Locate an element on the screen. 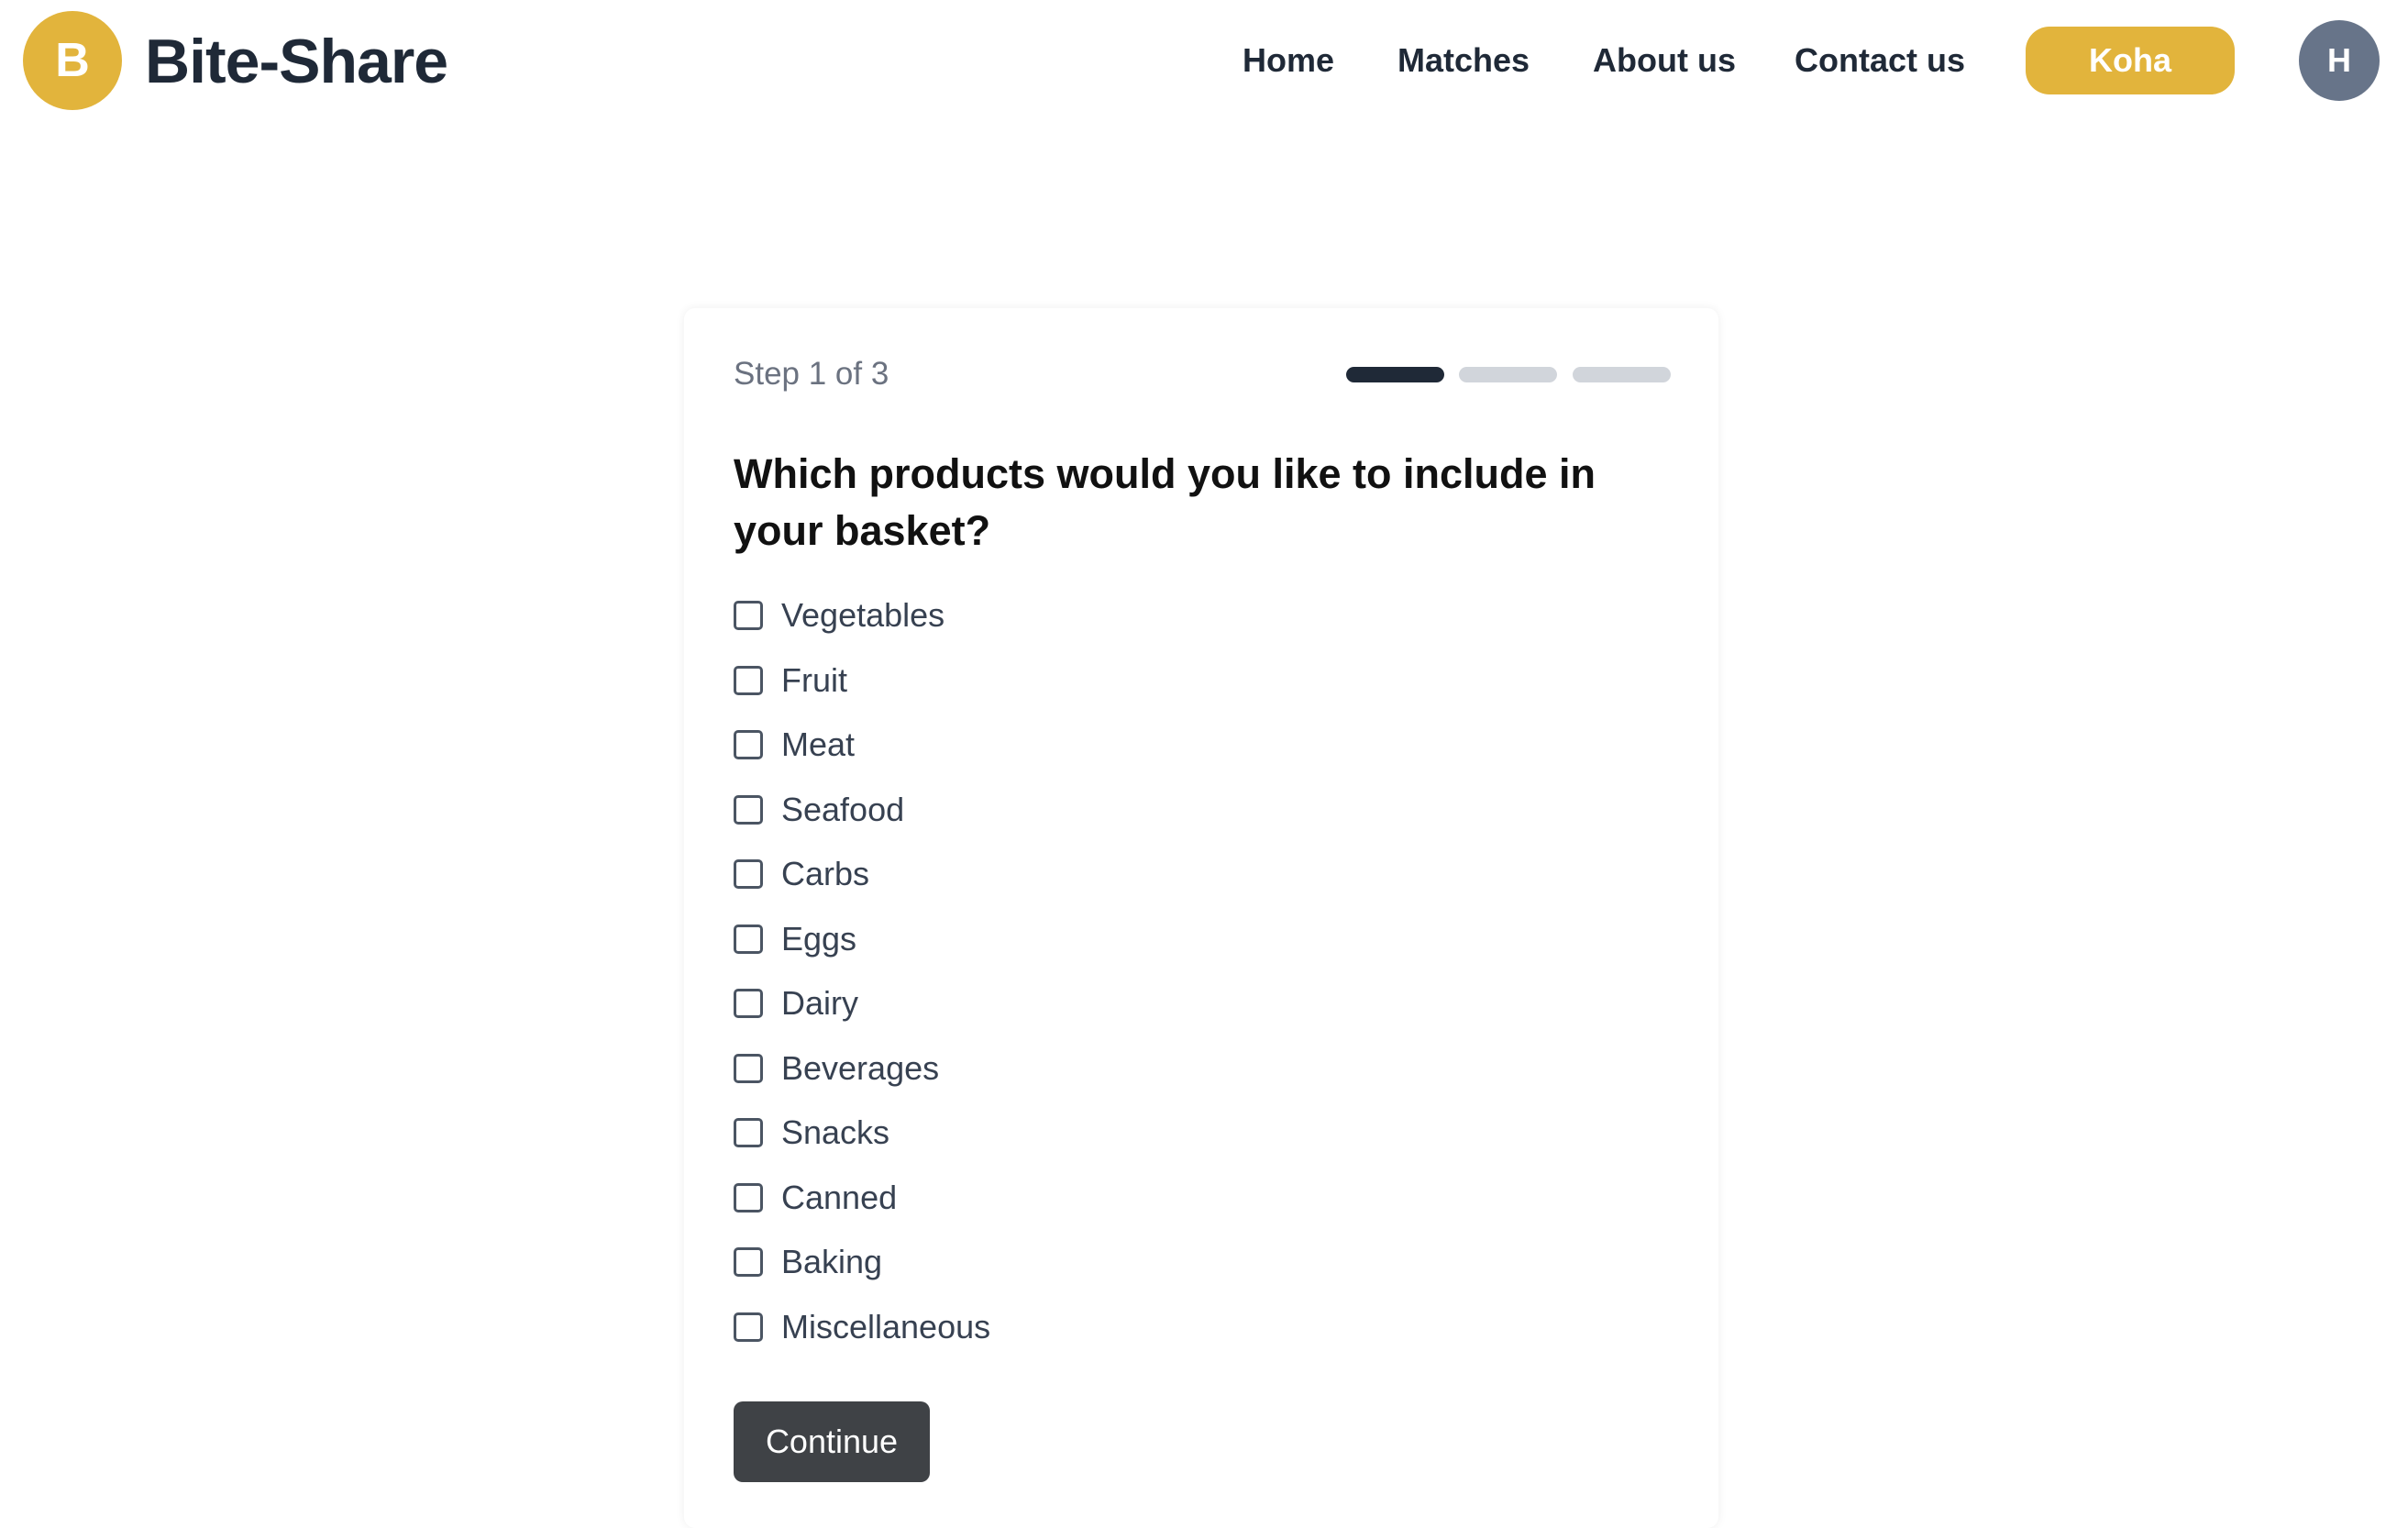 The image size is (2408, 1528). user-avatar: H is located at coordinates (2339, 61).